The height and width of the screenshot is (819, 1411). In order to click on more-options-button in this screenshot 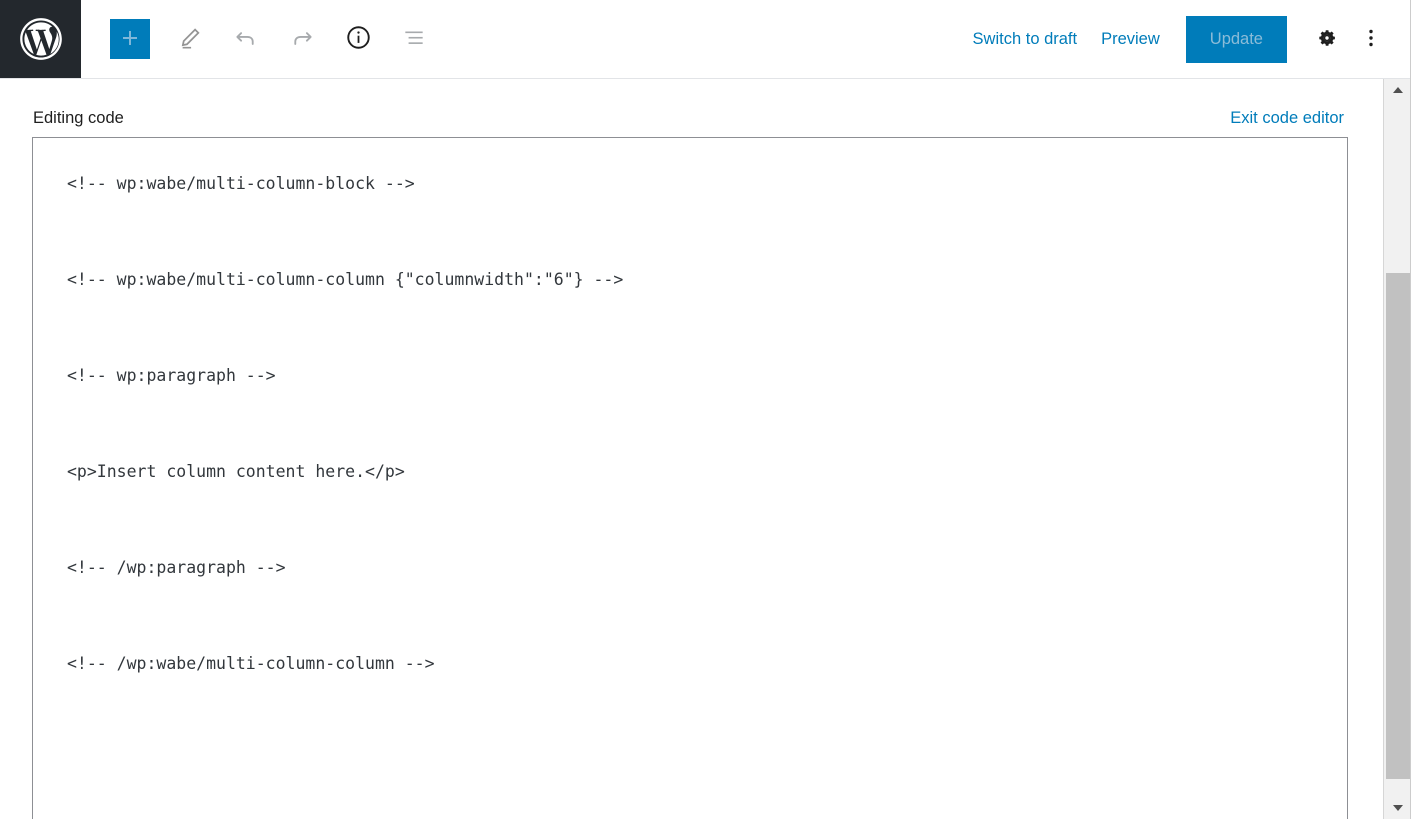, I will do `click(1371, 39)`.